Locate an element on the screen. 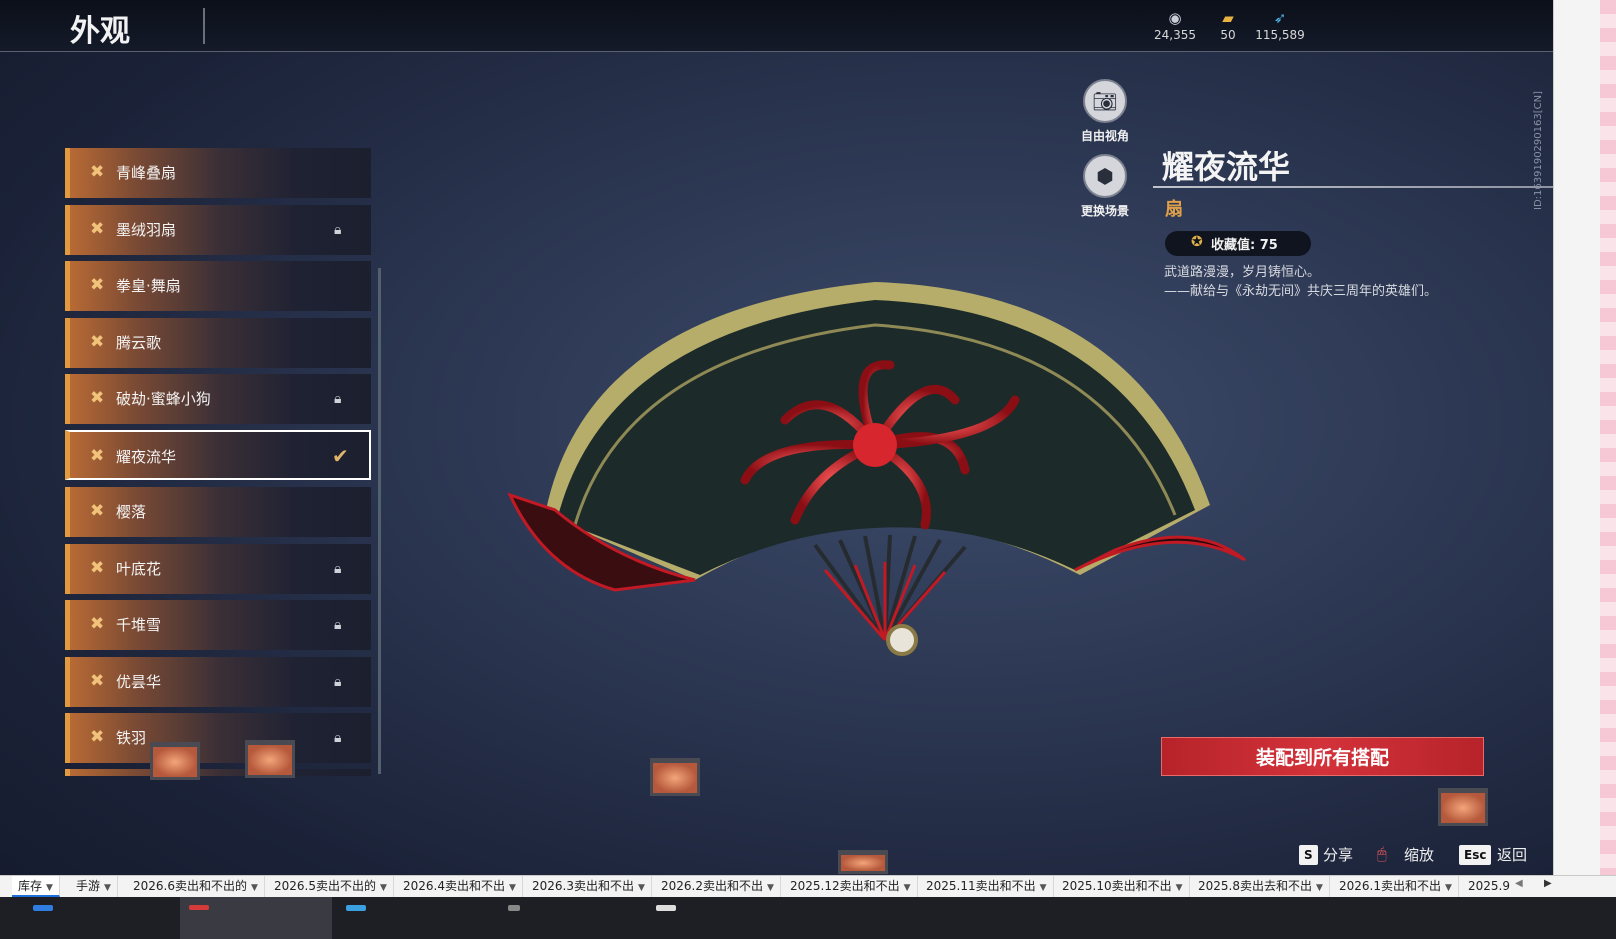 The height and width of the screenshot is (939, 1616). sheet-tab: 2026.4卖出和不出 ▼ is located at coordinates (460, 886).